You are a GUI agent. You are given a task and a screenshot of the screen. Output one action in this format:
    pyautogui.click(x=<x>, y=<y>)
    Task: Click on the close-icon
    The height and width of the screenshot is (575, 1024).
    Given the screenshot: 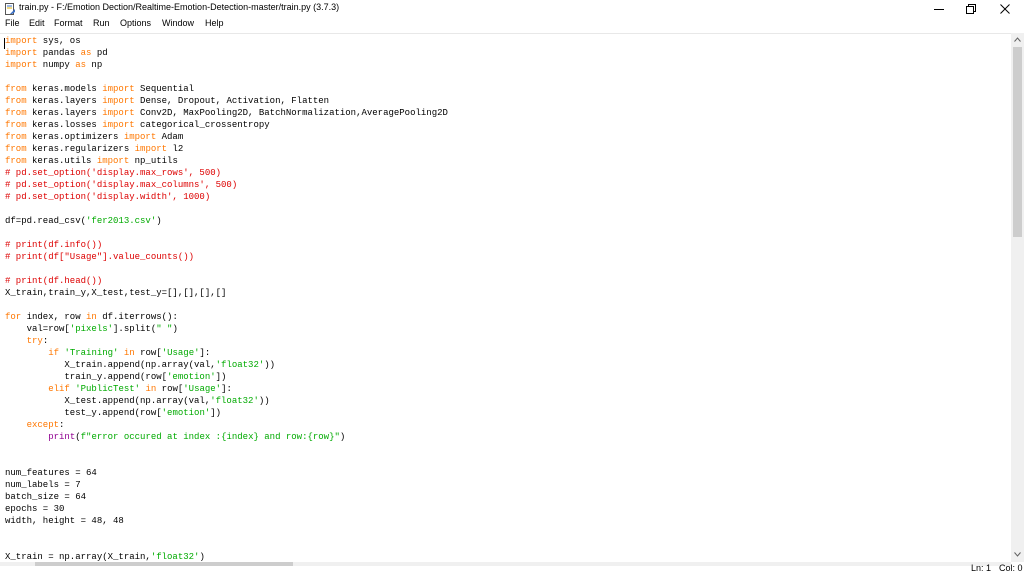 What is the action you would take?
    pyautogui.click(x=1005, y=8)
    